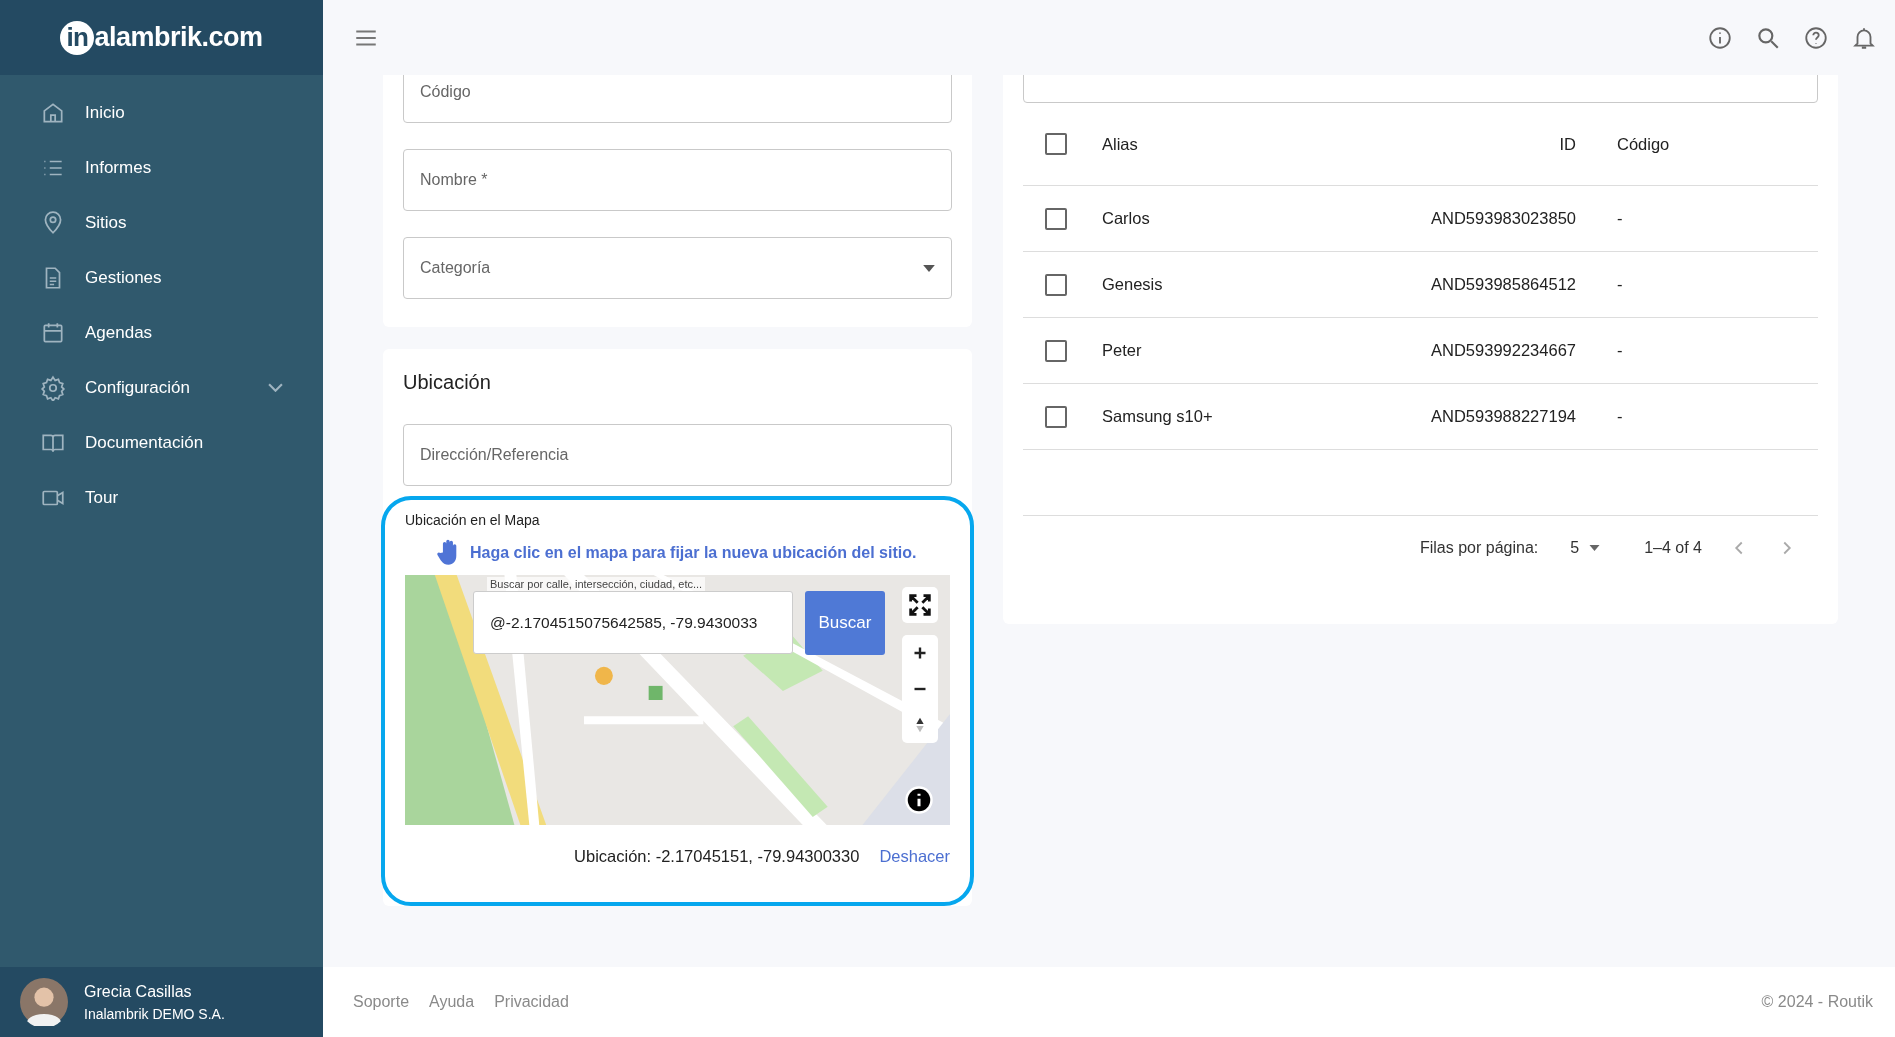 The height and width of the screenshot is (1037, 1895). What do you see at coordinates (919, 800) in the screenshot?
I see `info-icon` at bounding box center [919, 800].